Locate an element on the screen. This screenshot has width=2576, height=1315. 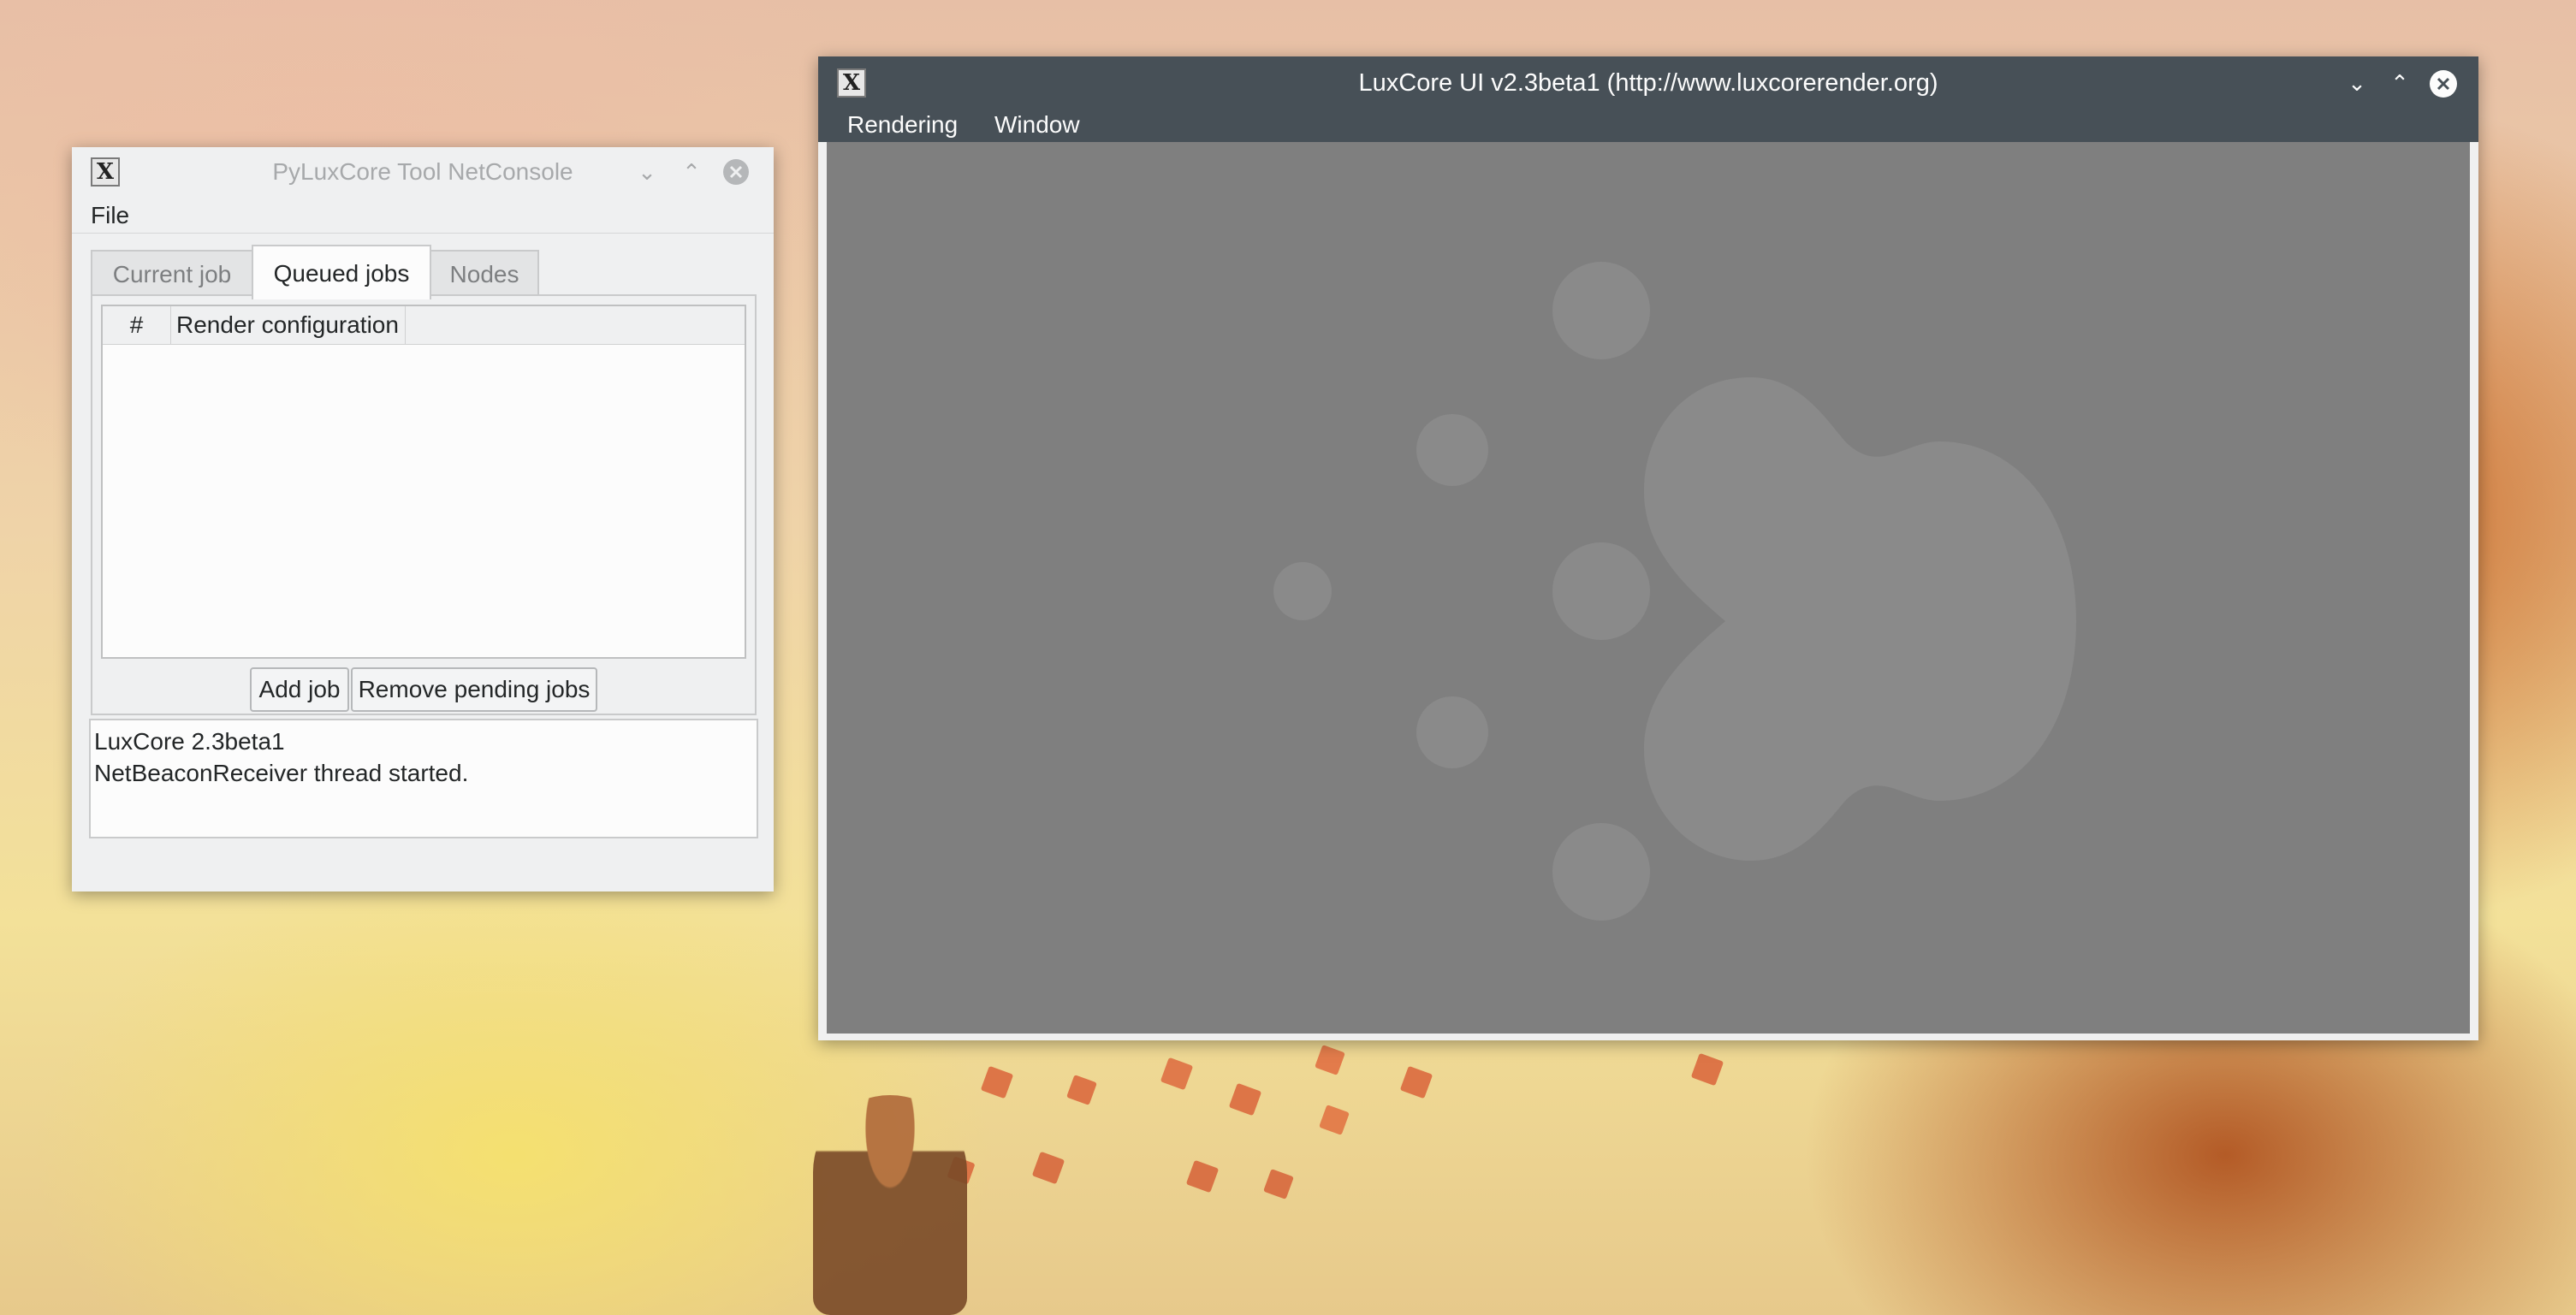
queued-jobs-box: # Render configuration is located at coordinates (424, 504).